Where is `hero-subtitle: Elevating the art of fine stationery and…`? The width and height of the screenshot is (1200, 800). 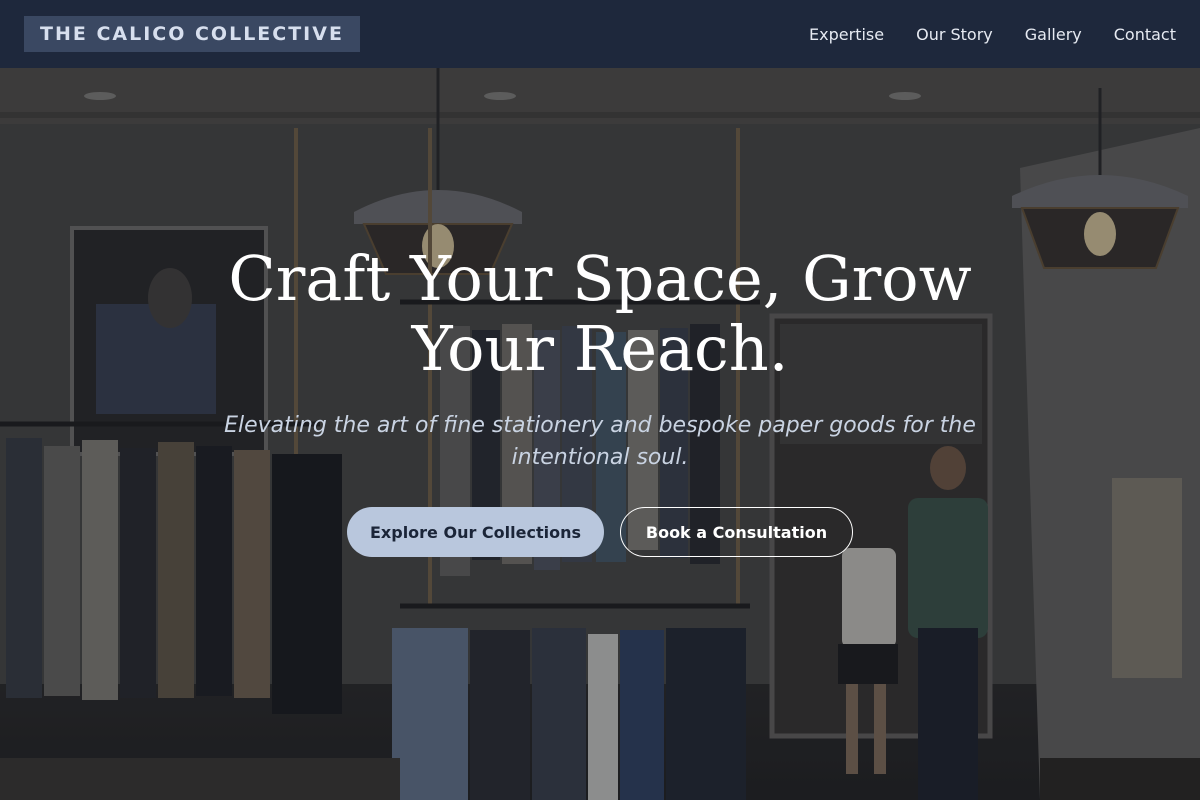
hero-subtitle: Elevating the art of fine stationery and… is located at coordinates (600, 441).